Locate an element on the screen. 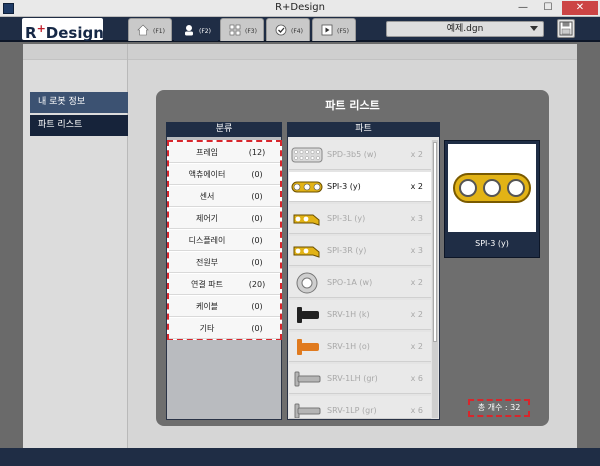 The width and height of the screenshot is (600, 466). total-count-label: 총 개수 : is located at coordinates (492, 407).